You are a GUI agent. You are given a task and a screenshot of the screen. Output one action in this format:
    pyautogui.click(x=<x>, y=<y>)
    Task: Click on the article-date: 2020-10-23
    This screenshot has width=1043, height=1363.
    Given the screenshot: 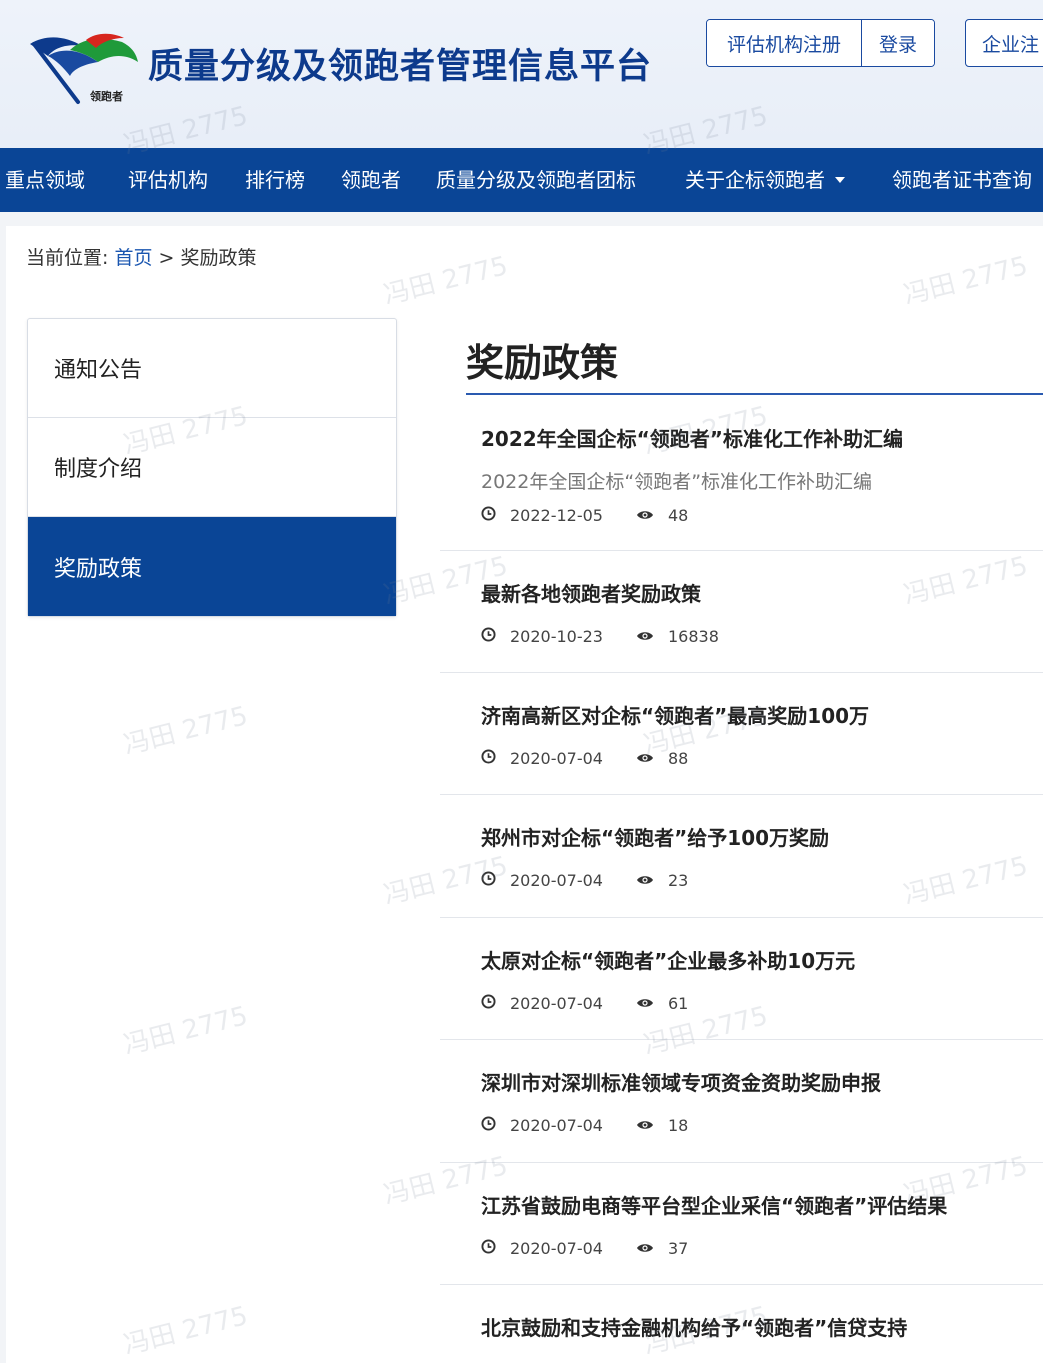 What is the action you would take?
    pyautogui.click(x=556, y=636)
    